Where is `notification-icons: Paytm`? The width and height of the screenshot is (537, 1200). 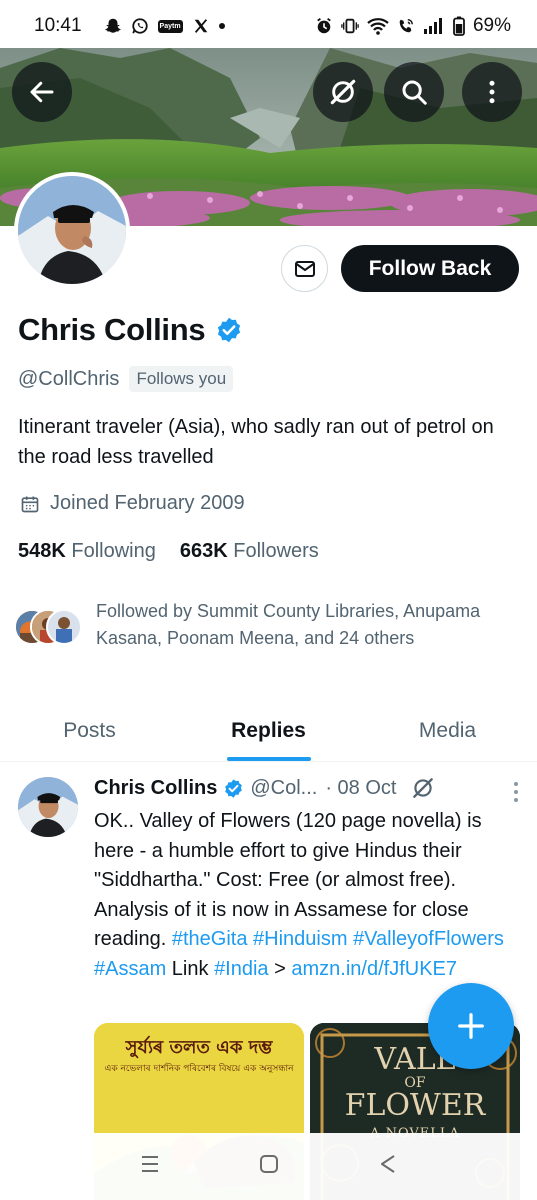
notification-icons: Paytm is located at coordinates (164, 26).